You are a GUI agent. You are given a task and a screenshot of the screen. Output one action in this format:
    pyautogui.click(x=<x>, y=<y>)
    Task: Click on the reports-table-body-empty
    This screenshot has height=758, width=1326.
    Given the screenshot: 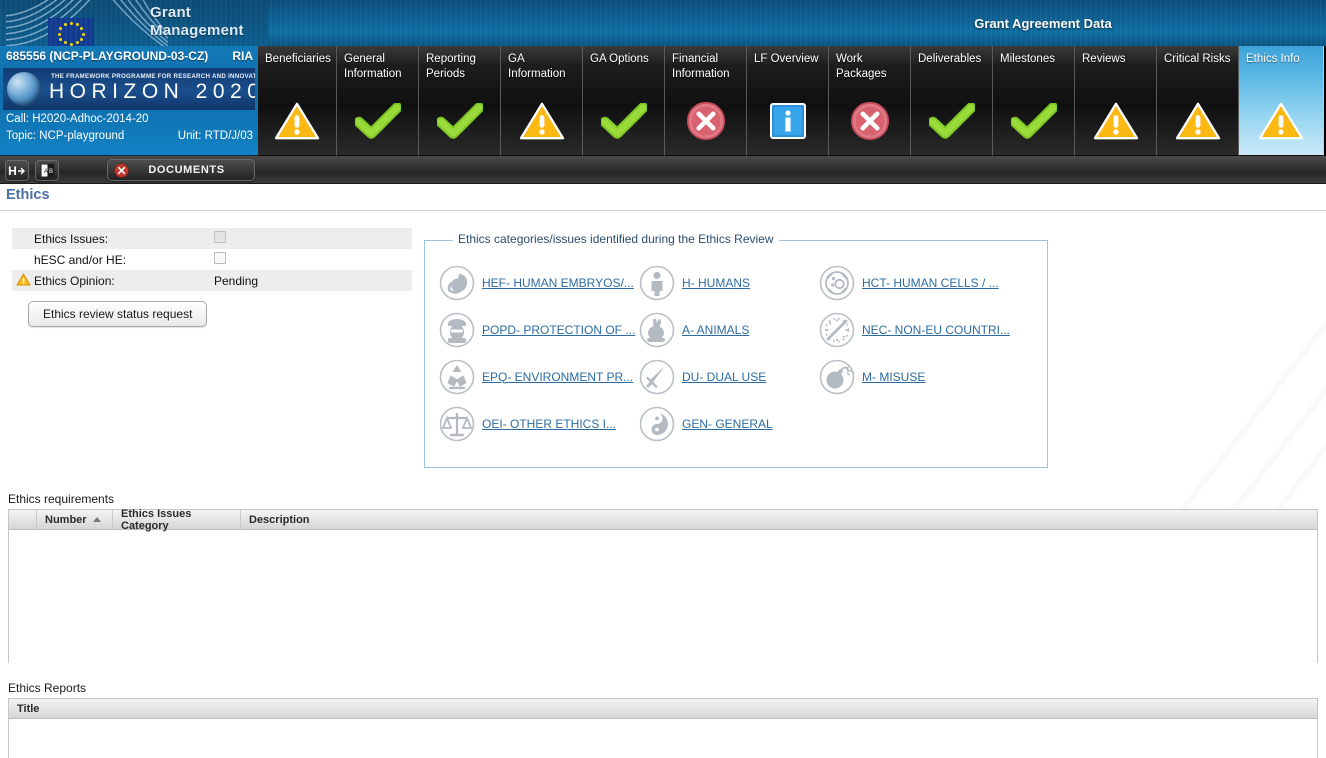 What is the action you would take?
    pyautogui.click(x=663, y=738)
    